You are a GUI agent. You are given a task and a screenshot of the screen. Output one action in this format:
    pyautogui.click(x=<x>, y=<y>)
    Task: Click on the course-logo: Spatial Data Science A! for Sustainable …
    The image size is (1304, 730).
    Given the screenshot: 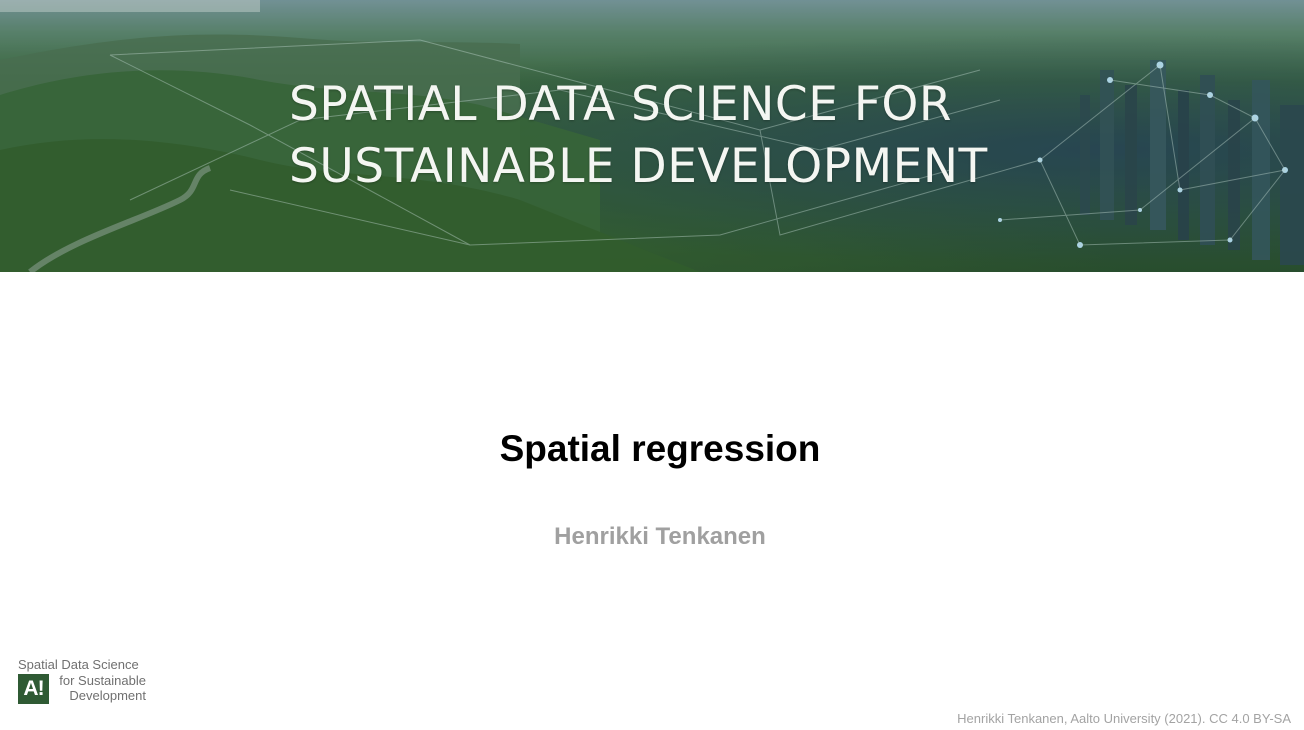 What is the action you would take?
    pyautogui.click(x=88, y=682)
    